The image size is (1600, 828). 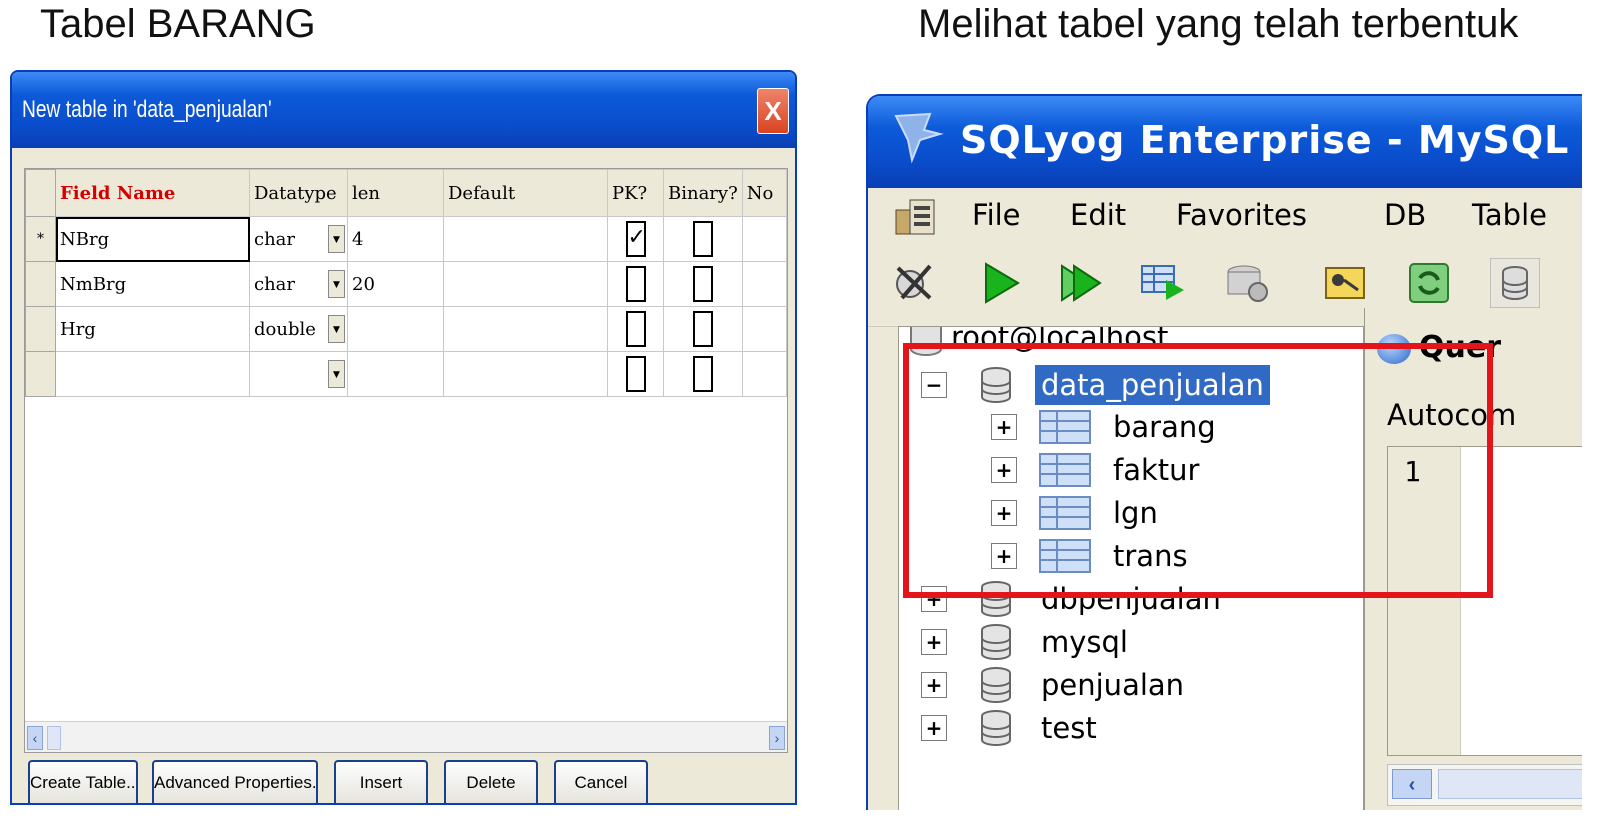 What do you see at coordinates (1001, 283) in the screenshot?
I see `execute-query-icon` at bounding box center [1001, 283].